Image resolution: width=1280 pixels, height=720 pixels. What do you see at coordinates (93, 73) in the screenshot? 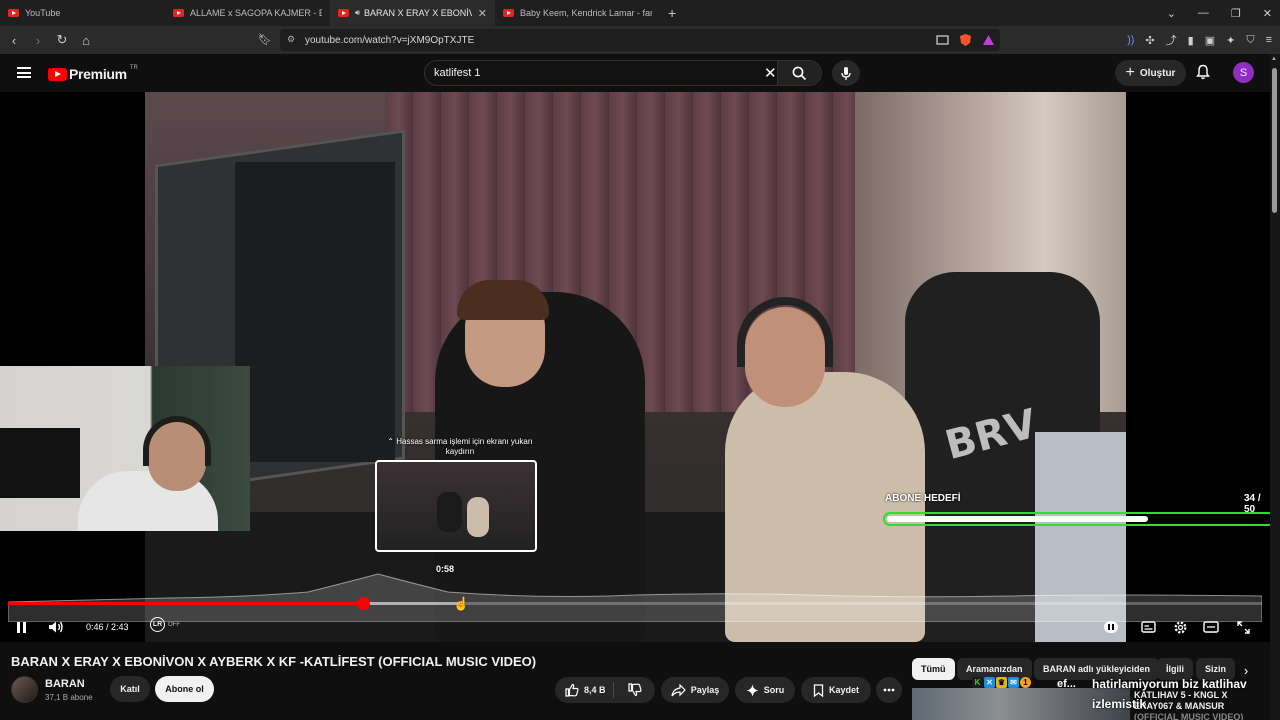
I see `youtube-premium-logo: Premium TR` at bounding box center [93, 73].